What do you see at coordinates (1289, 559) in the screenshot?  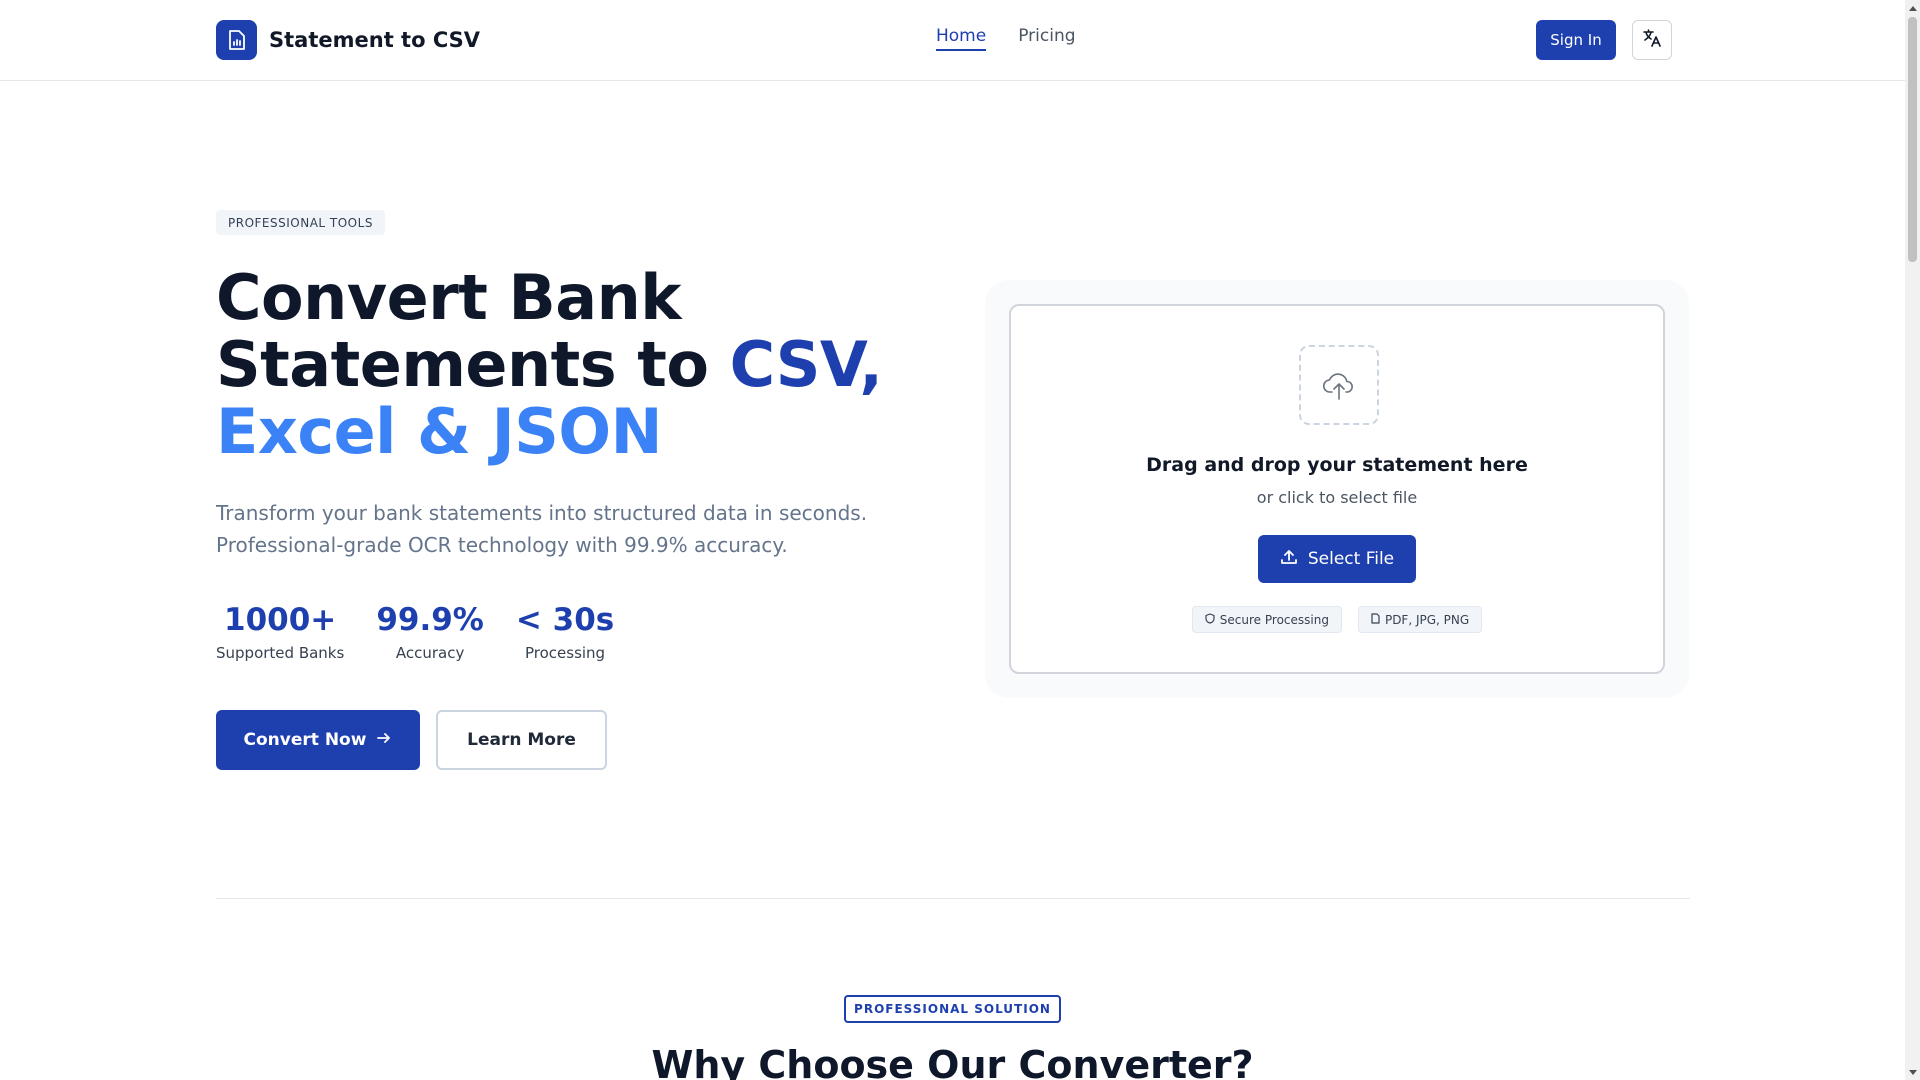 I see `upload-icon` at bounding box center [1289, 559].